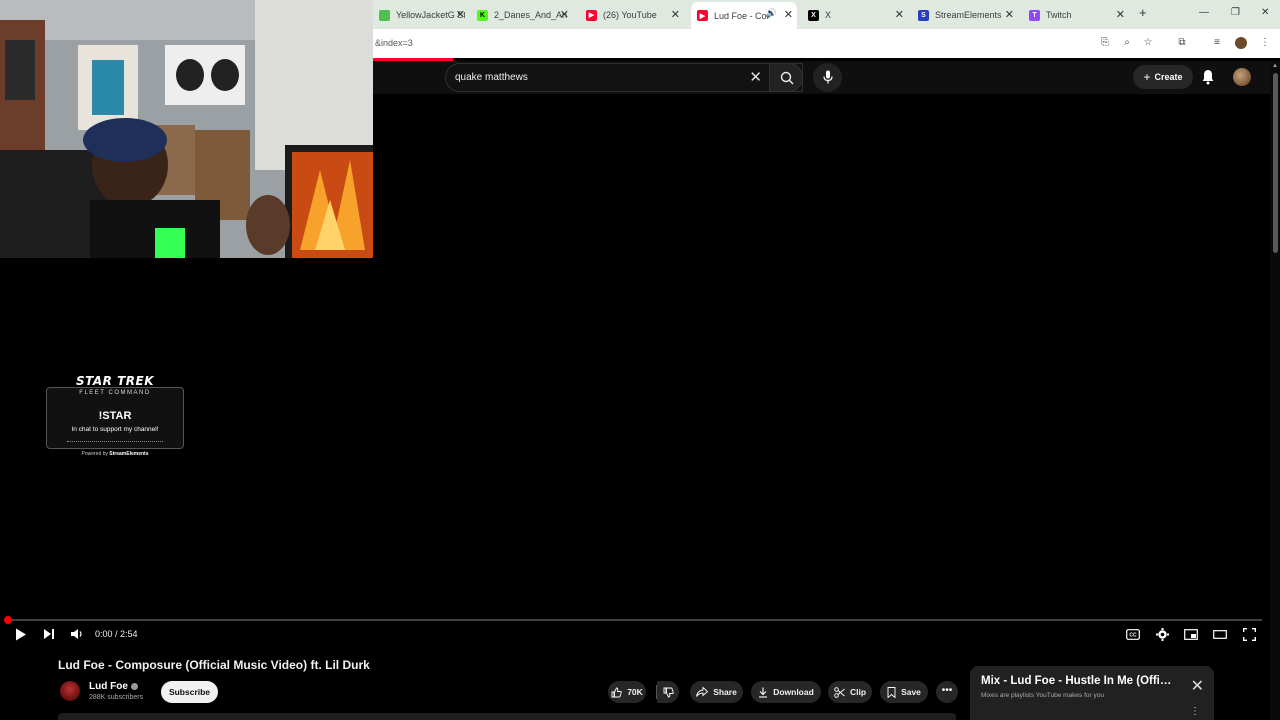 The height and width of the screenshot is (720, 1280). What do you see at coordinates (1275, 390) in the screenshot?
I see `page-scrollbar: ▲` at bounding box center [1275, 390].